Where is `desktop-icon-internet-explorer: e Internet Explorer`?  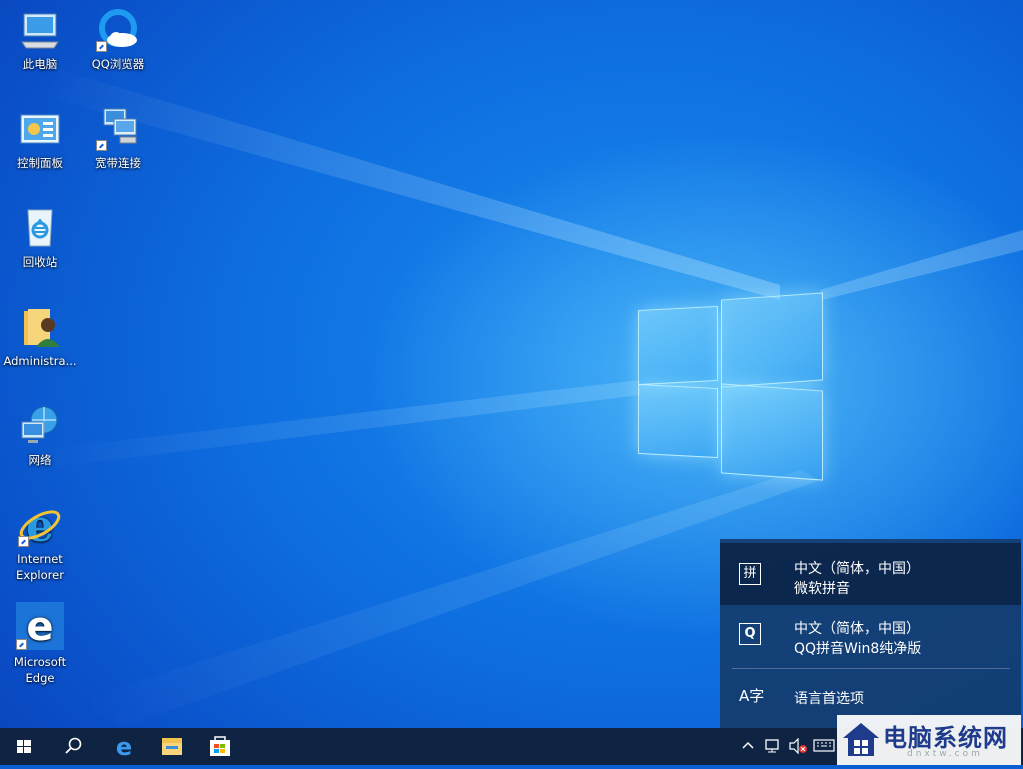
desktop-icon-internet-explorer: e Internet Explorer is located at coordinates (40, 542).